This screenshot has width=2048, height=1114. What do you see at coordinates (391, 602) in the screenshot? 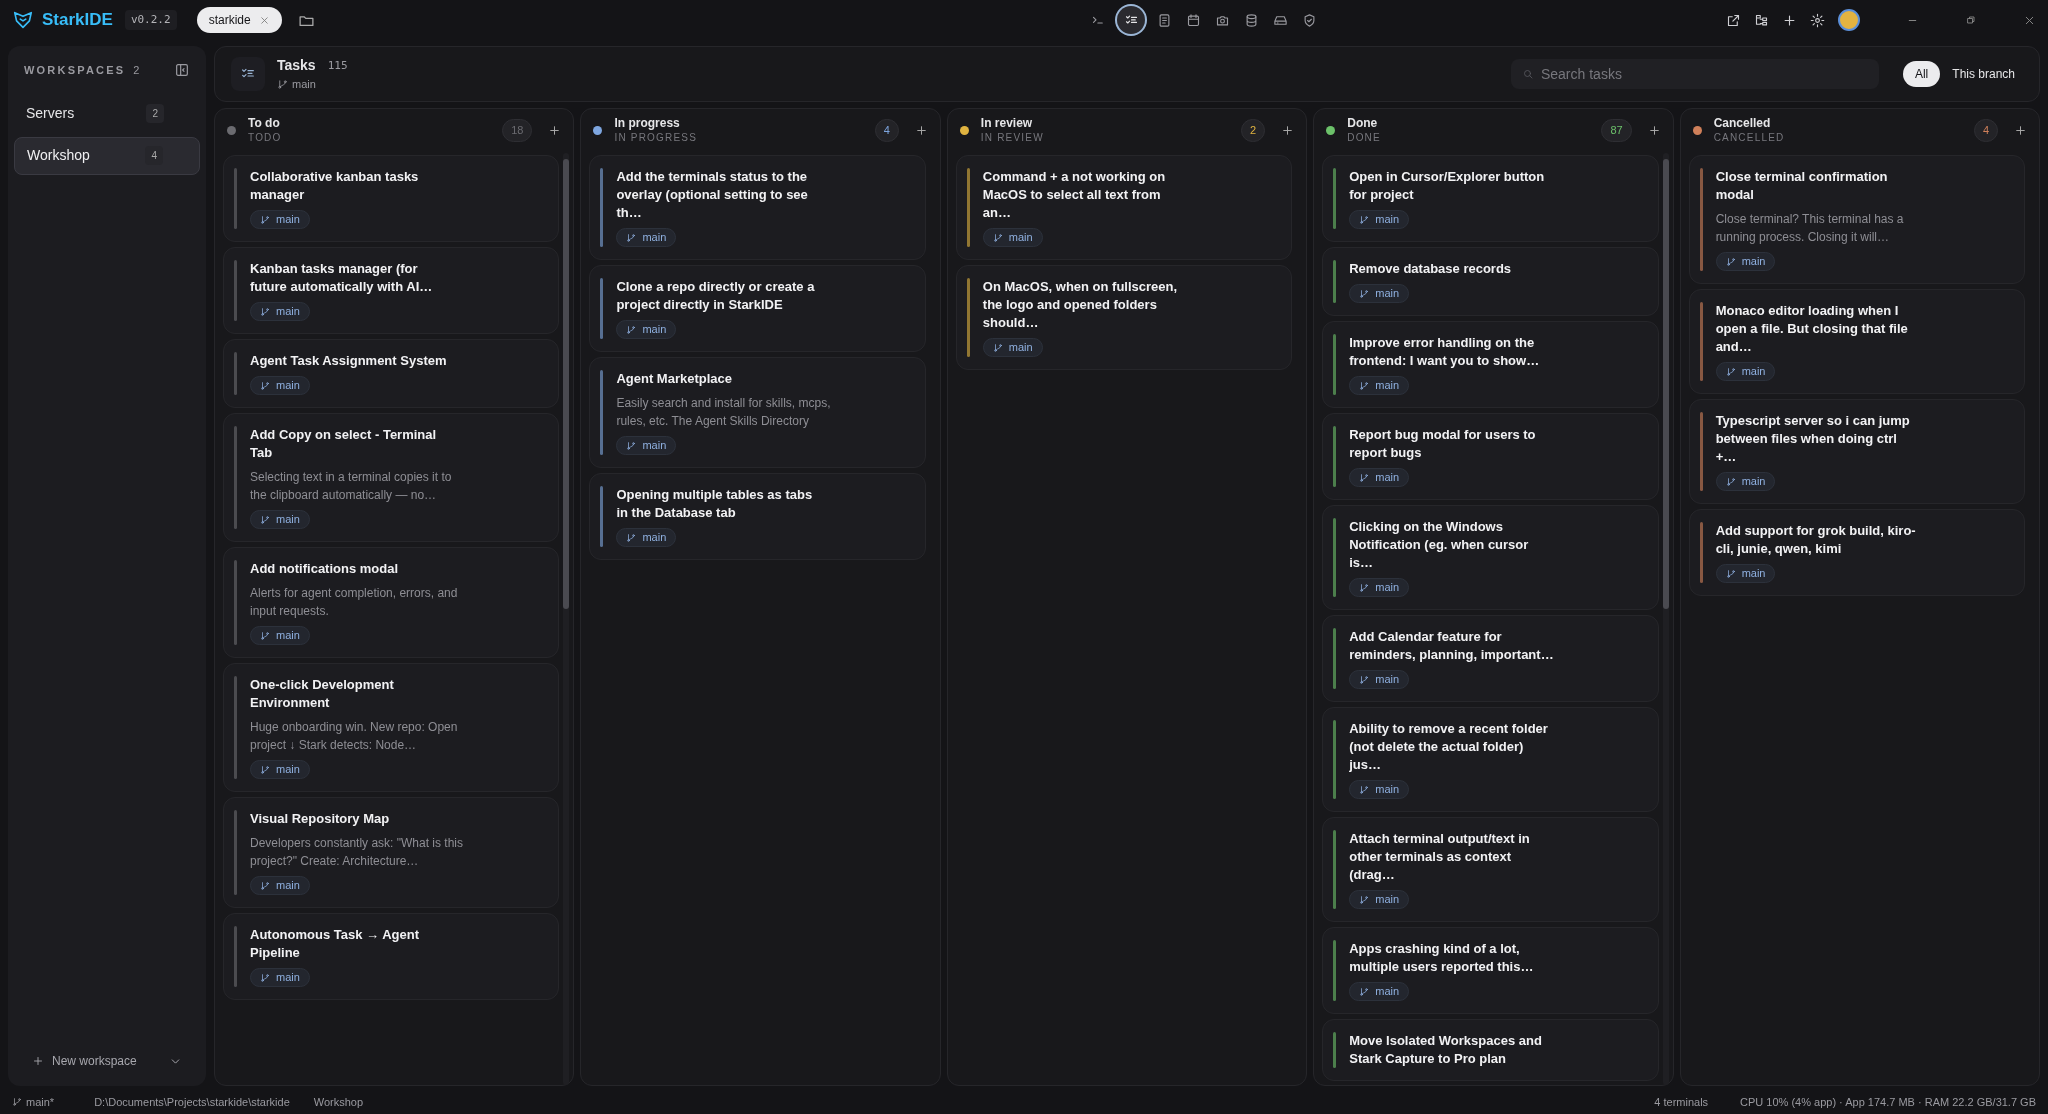
I see `task-card: Add notifications modal Alerts for agent completion, errors, and input requests. main` at bounding box center [391, 602].